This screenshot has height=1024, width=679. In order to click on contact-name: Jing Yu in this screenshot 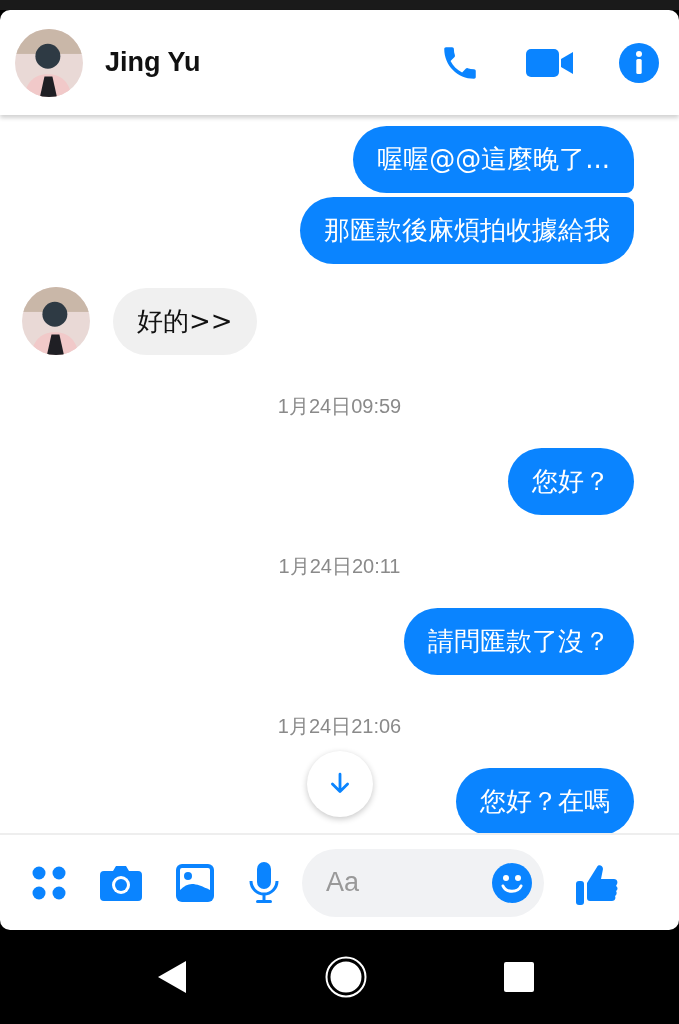, I will do `click(153, 62)`.